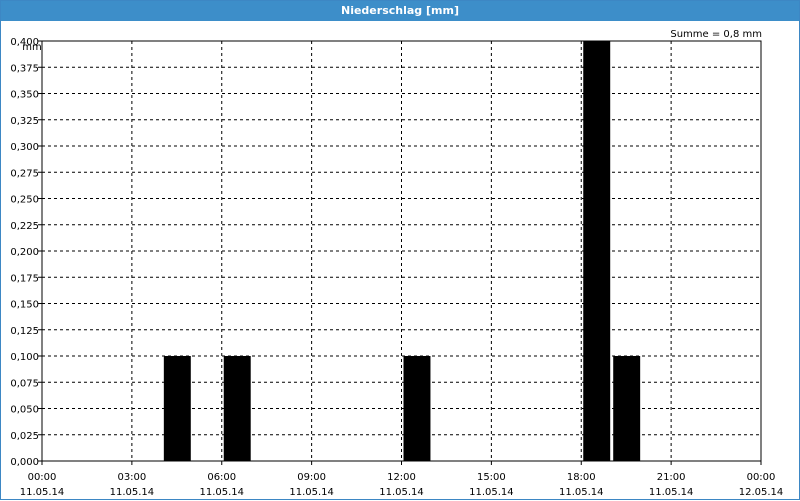 The image size is (800, 501). What do you see at coordinates (31, 47) in the screenshot?
I see `y-axis-label: mm` at bounding box center [31, 47].